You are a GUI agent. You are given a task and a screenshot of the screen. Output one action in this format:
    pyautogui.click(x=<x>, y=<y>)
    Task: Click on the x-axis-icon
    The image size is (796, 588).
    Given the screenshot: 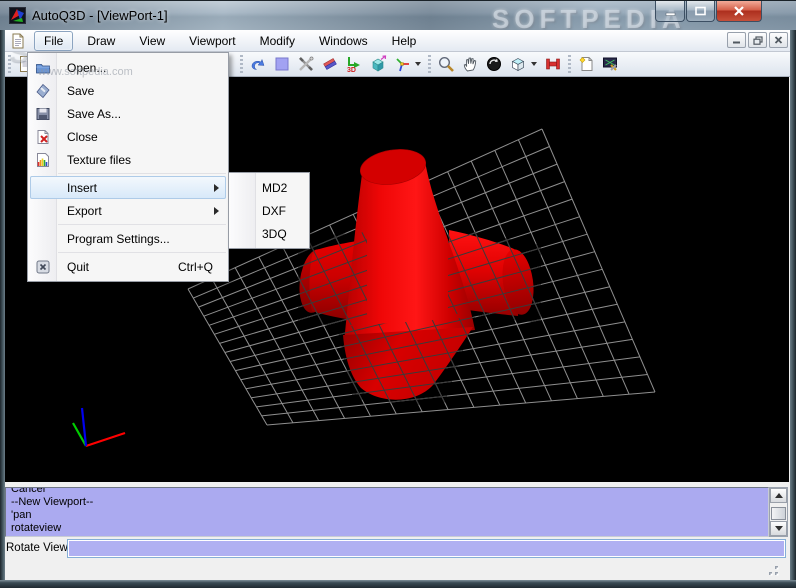 What is the action you would take?
    pyautogui.click(x=105, y=439)
    